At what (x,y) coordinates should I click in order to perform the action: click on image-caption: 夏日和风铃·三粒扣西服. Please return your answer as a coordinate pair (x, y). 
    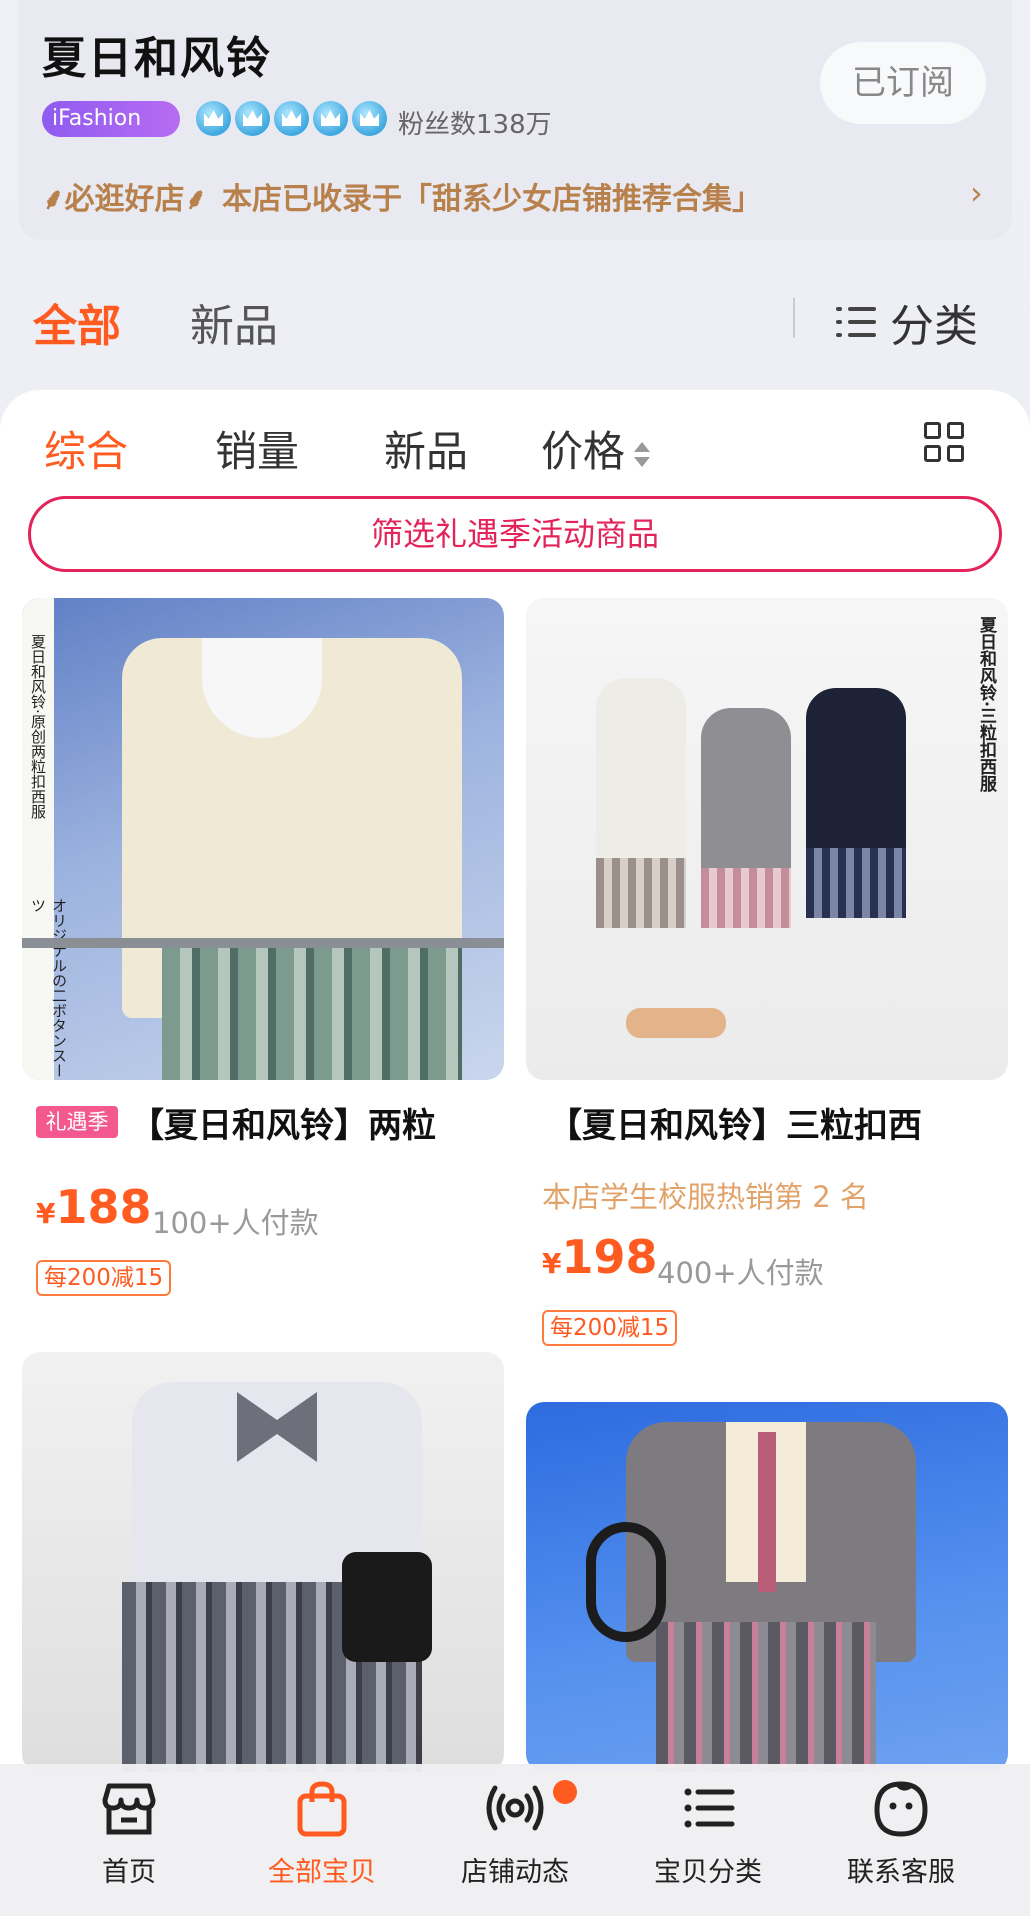
    Looking at the image, I should click on (986, 704).